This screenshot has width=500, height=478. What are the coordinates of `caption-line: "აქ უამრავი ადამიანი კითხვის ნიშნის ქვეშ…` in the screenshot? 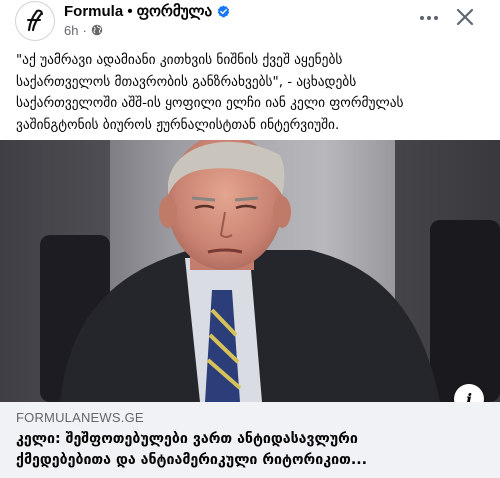 It's located at (179, 60).